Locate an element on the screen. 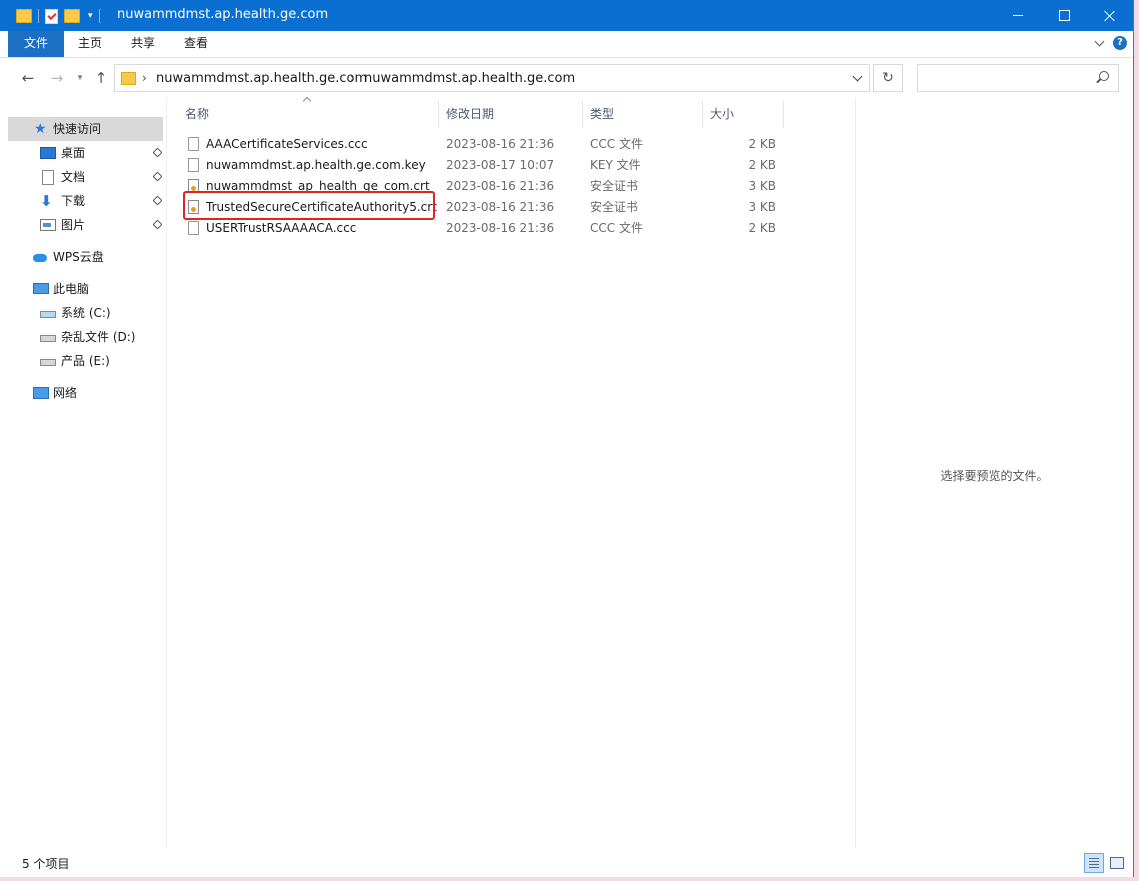 Image resolution: width=1139 pixels, height=881 pixels. sidebar-item-label: 图片 is located at coordinates (73, 225).